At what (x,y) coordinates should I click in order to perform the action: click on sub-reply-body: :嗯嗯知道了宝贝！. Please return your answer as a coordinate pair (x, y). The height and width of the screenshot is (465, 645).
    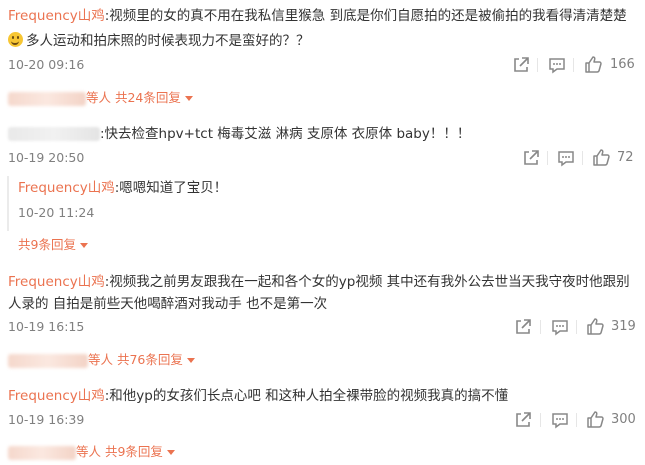
    Looking at the image, I should click on (171, 188).